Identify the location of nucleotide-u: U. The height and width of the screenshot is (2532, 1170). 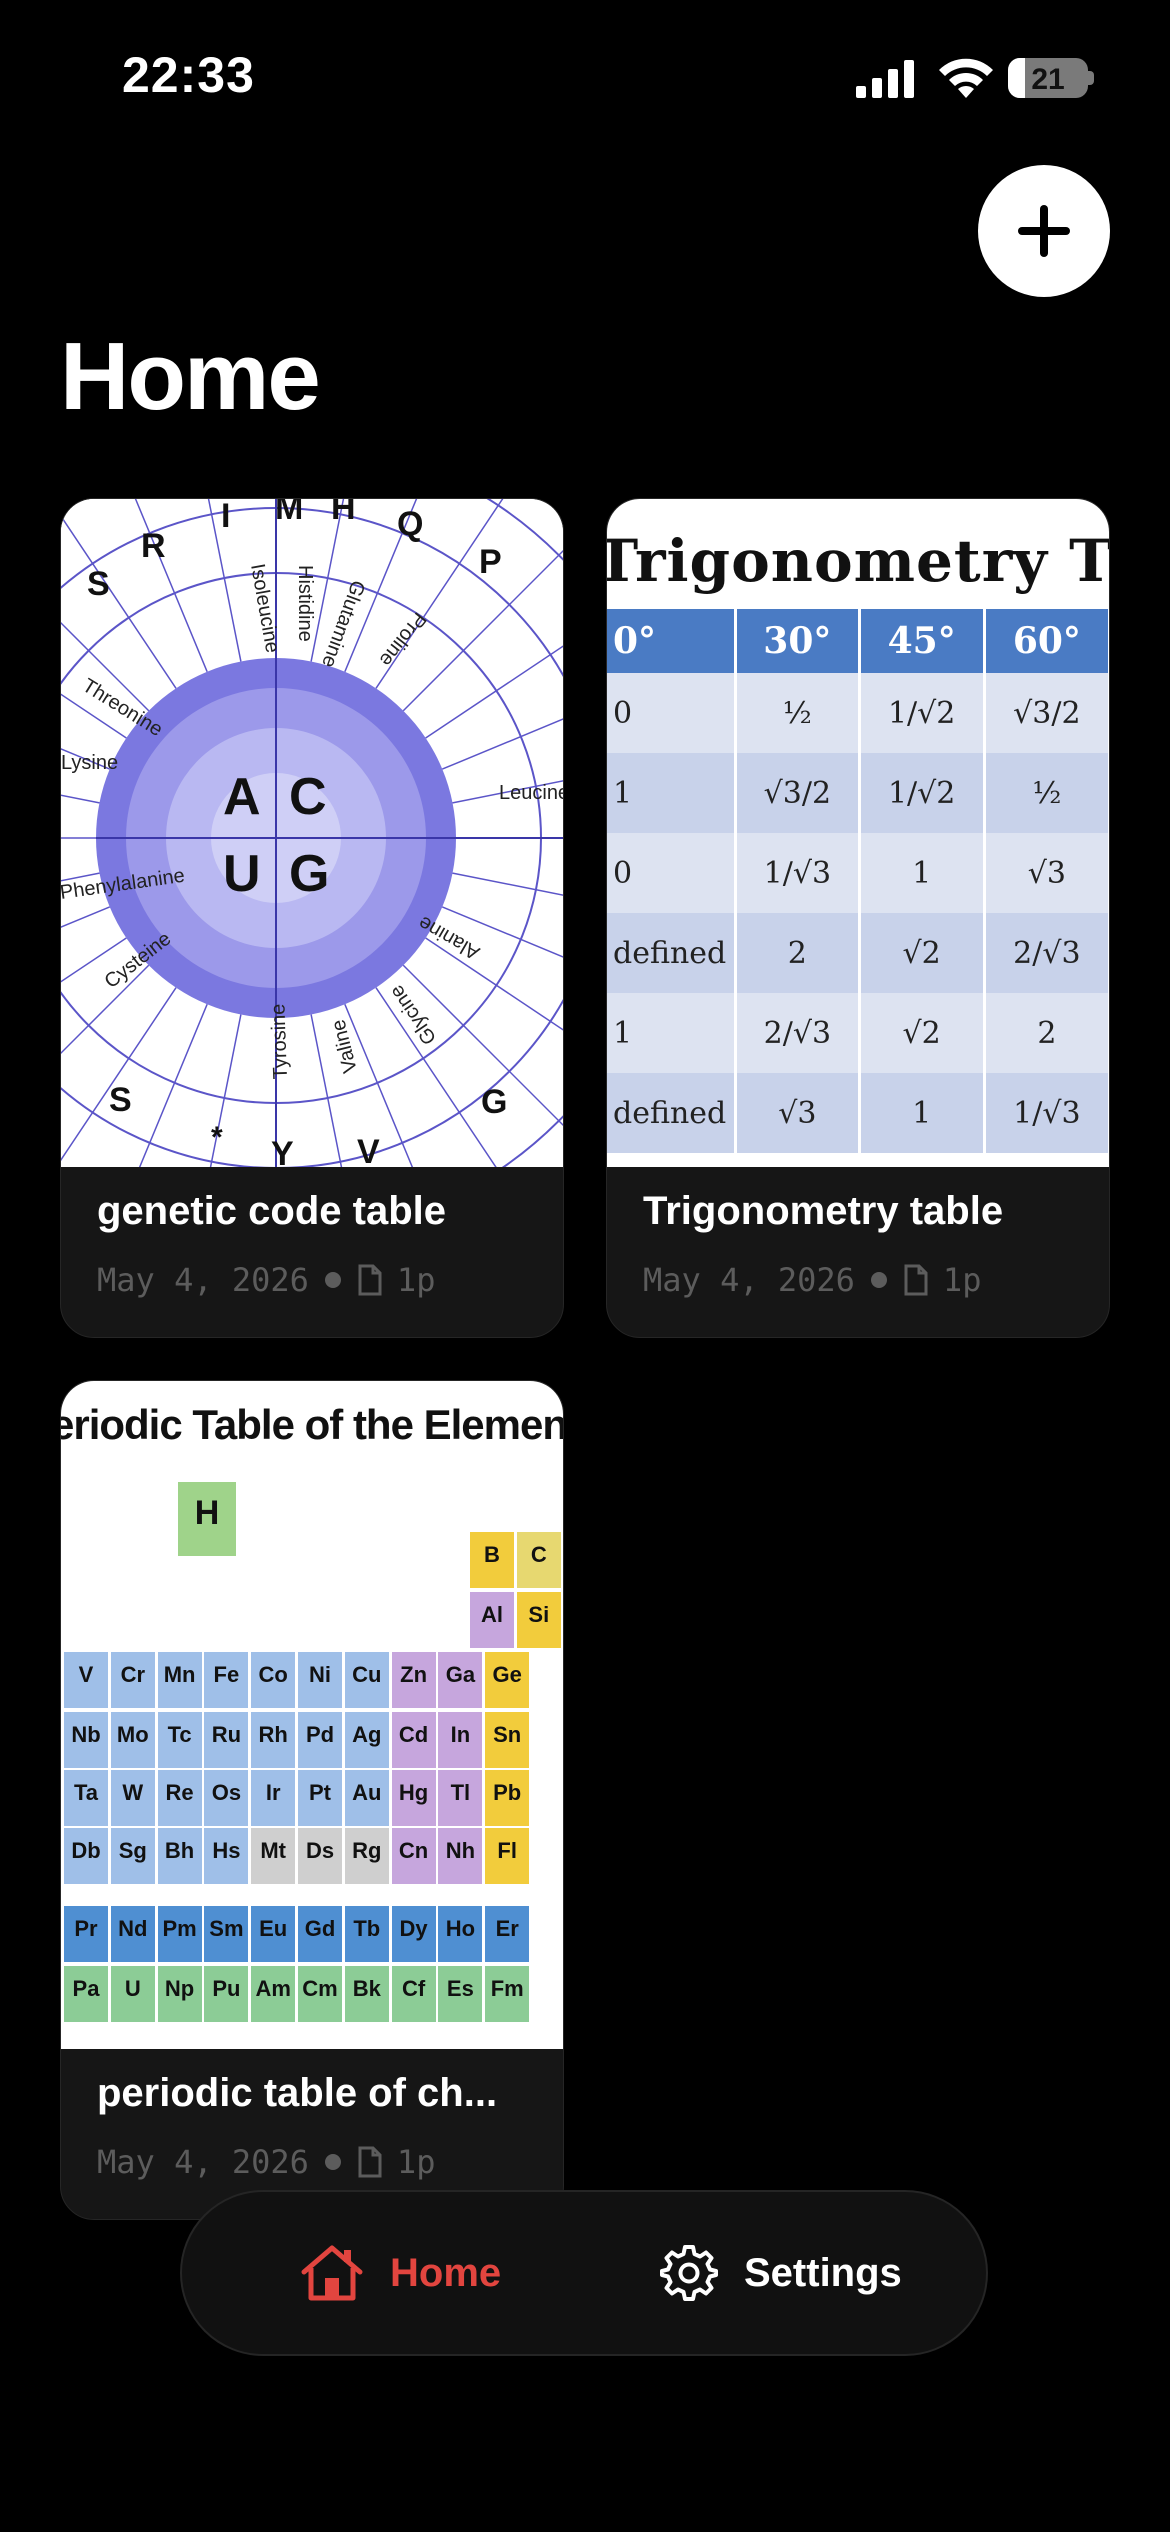
(242, 874).